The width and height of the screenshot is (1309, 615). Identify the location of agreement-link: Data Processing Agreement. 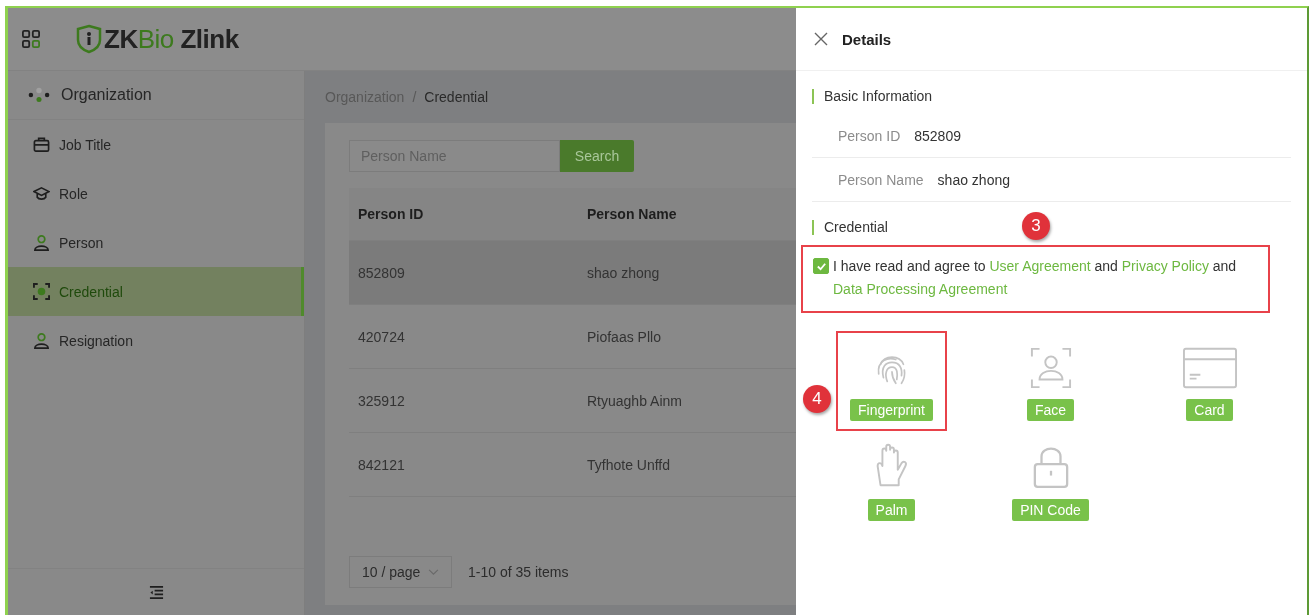
(920, 289).